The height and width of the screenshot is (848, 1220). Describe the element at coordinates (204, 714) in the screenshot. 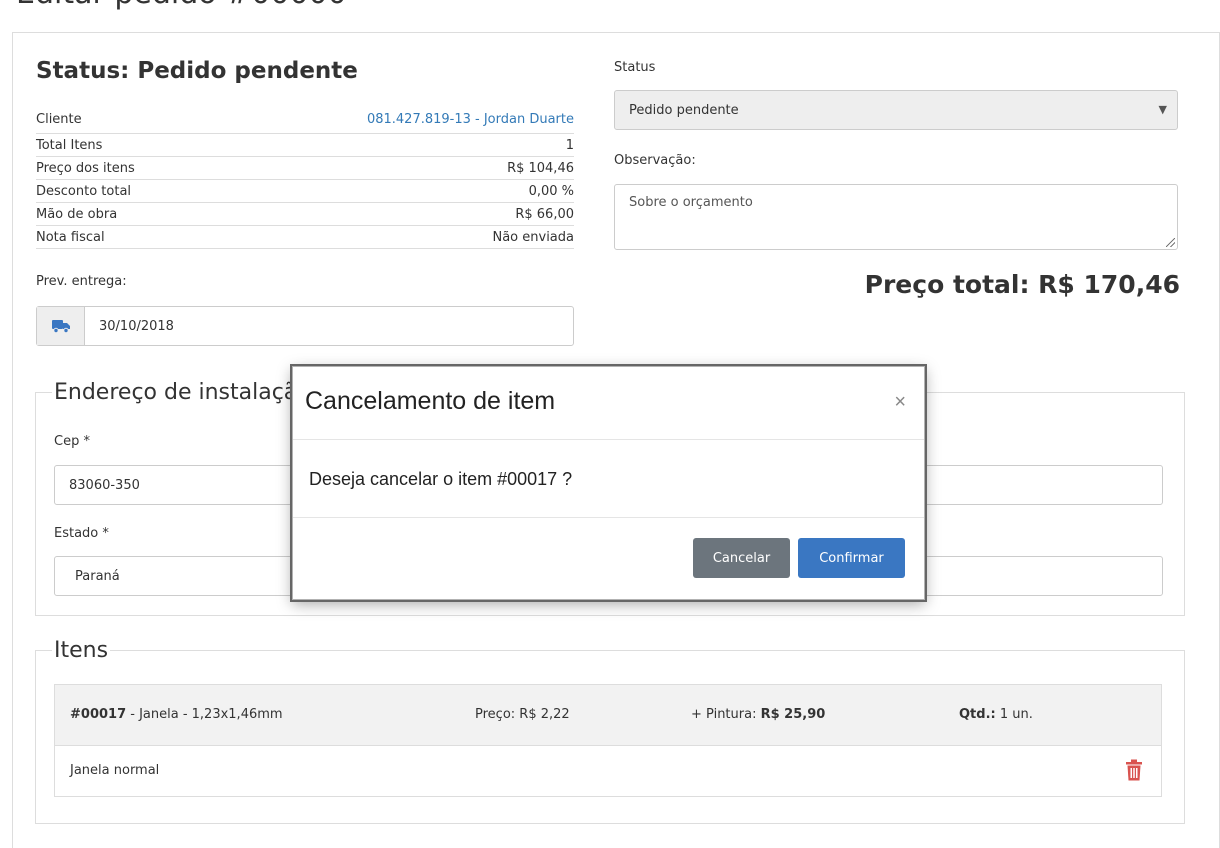

I see `item-name: - Janela - 1,23x1,46mm` at that location.